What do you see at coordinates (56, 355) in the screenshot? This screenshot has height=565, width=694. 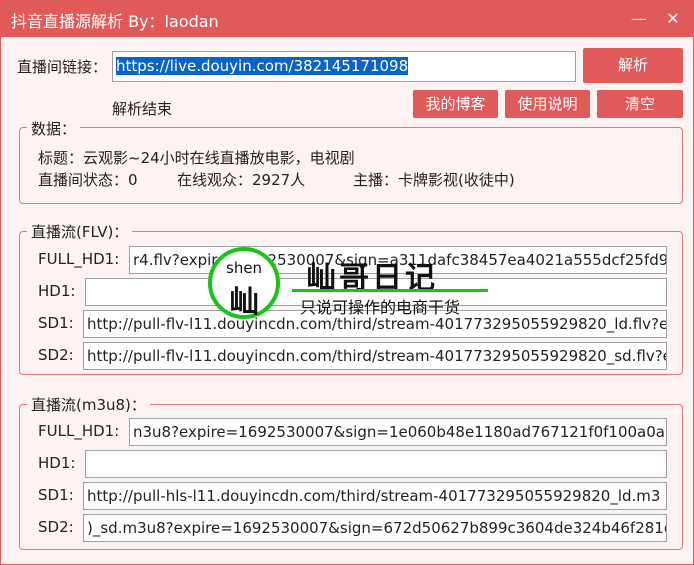 I see `flv-sd2-label: SD2:` at bounding box center [56, 355].